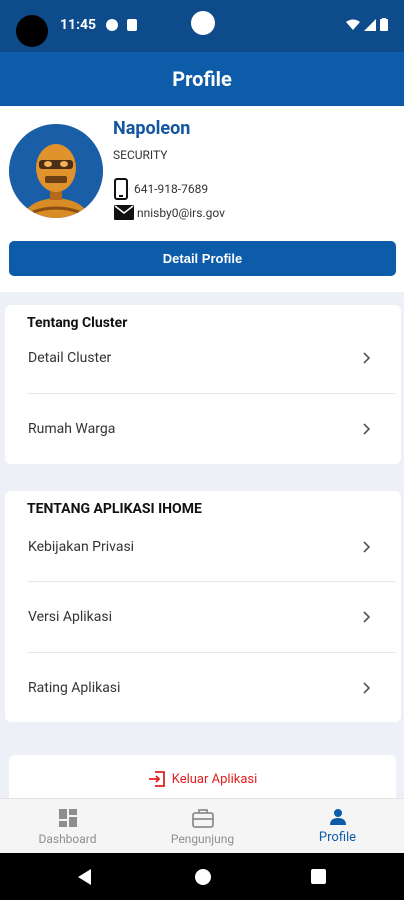 The width and height of the screenshot is (404, 900). I want to click on front-camera-dot, so click(203, 23).